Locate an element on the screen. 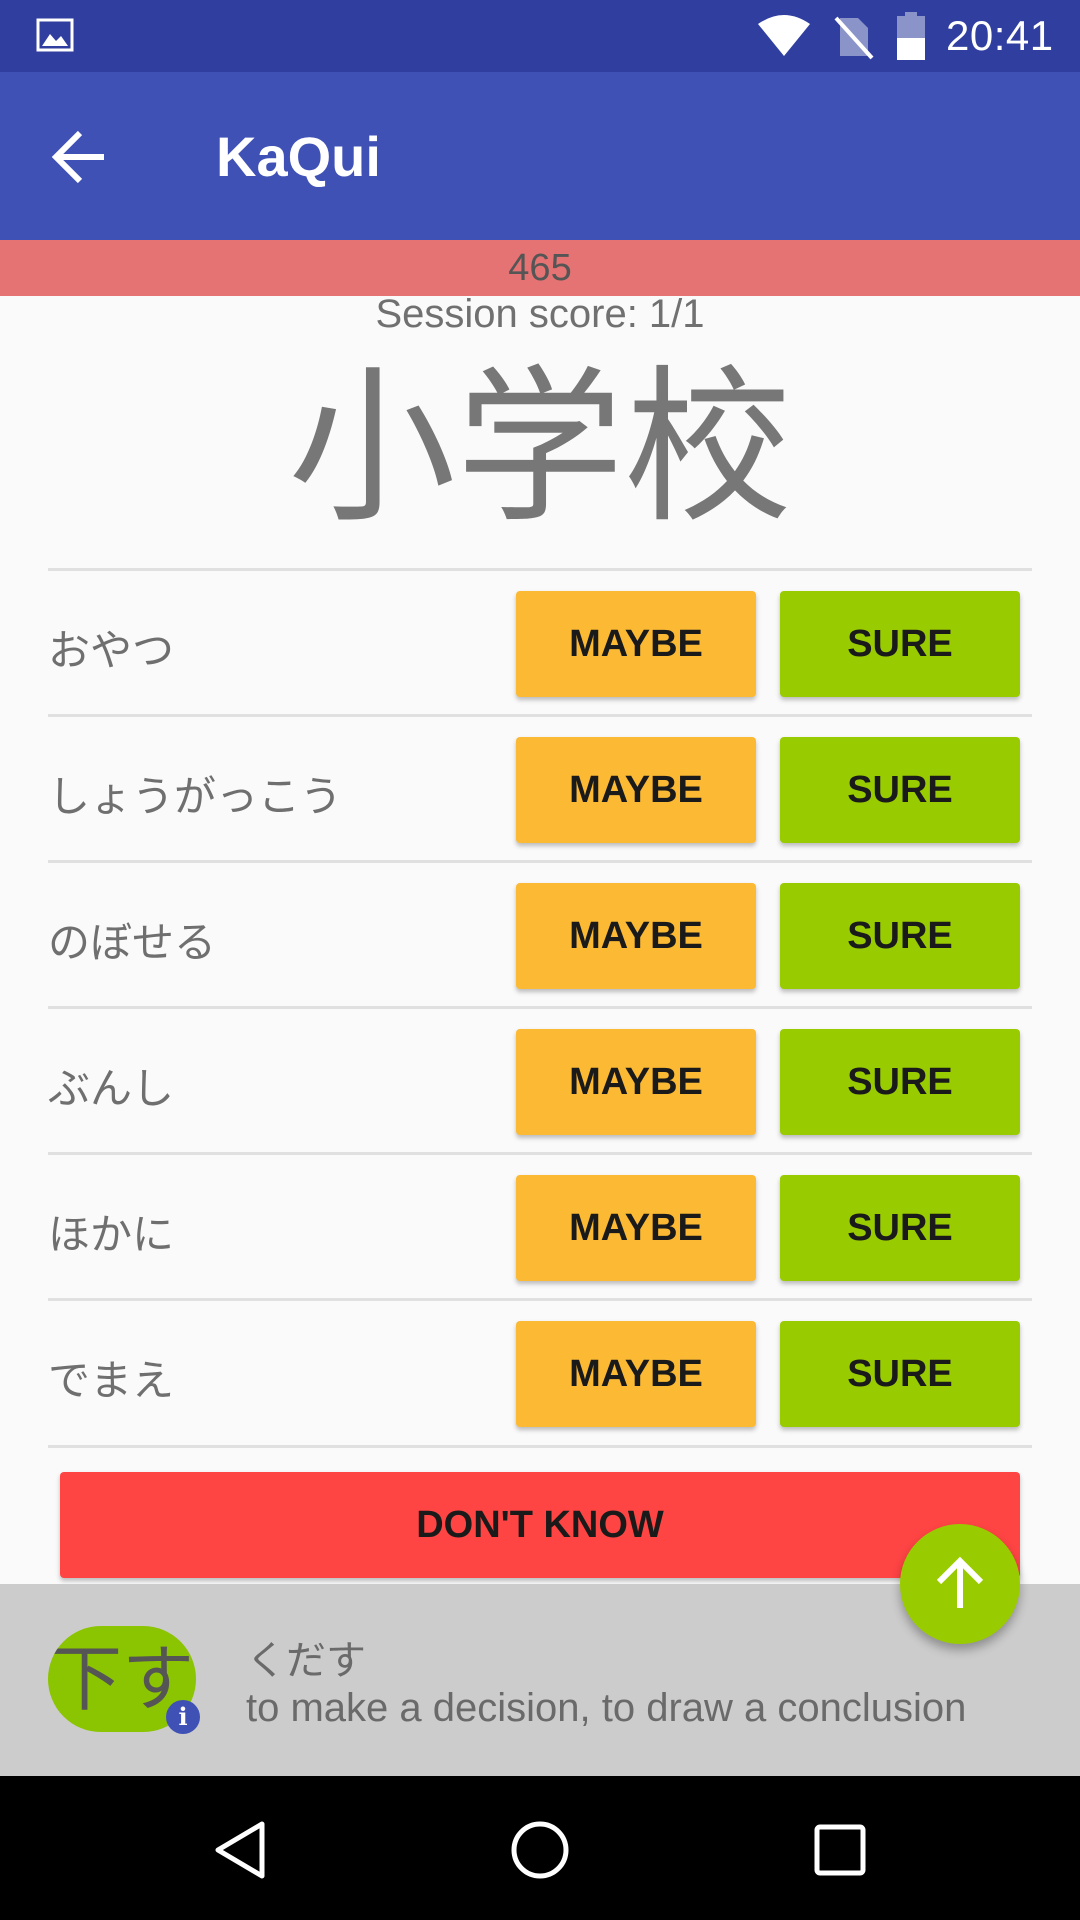  answer-row: おやつ MAYBE SURE is located at coordinates (540, 641).